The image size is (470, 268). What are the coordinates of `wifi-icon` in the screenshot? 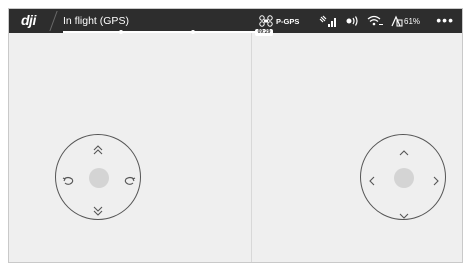 It's located at (375, 21).